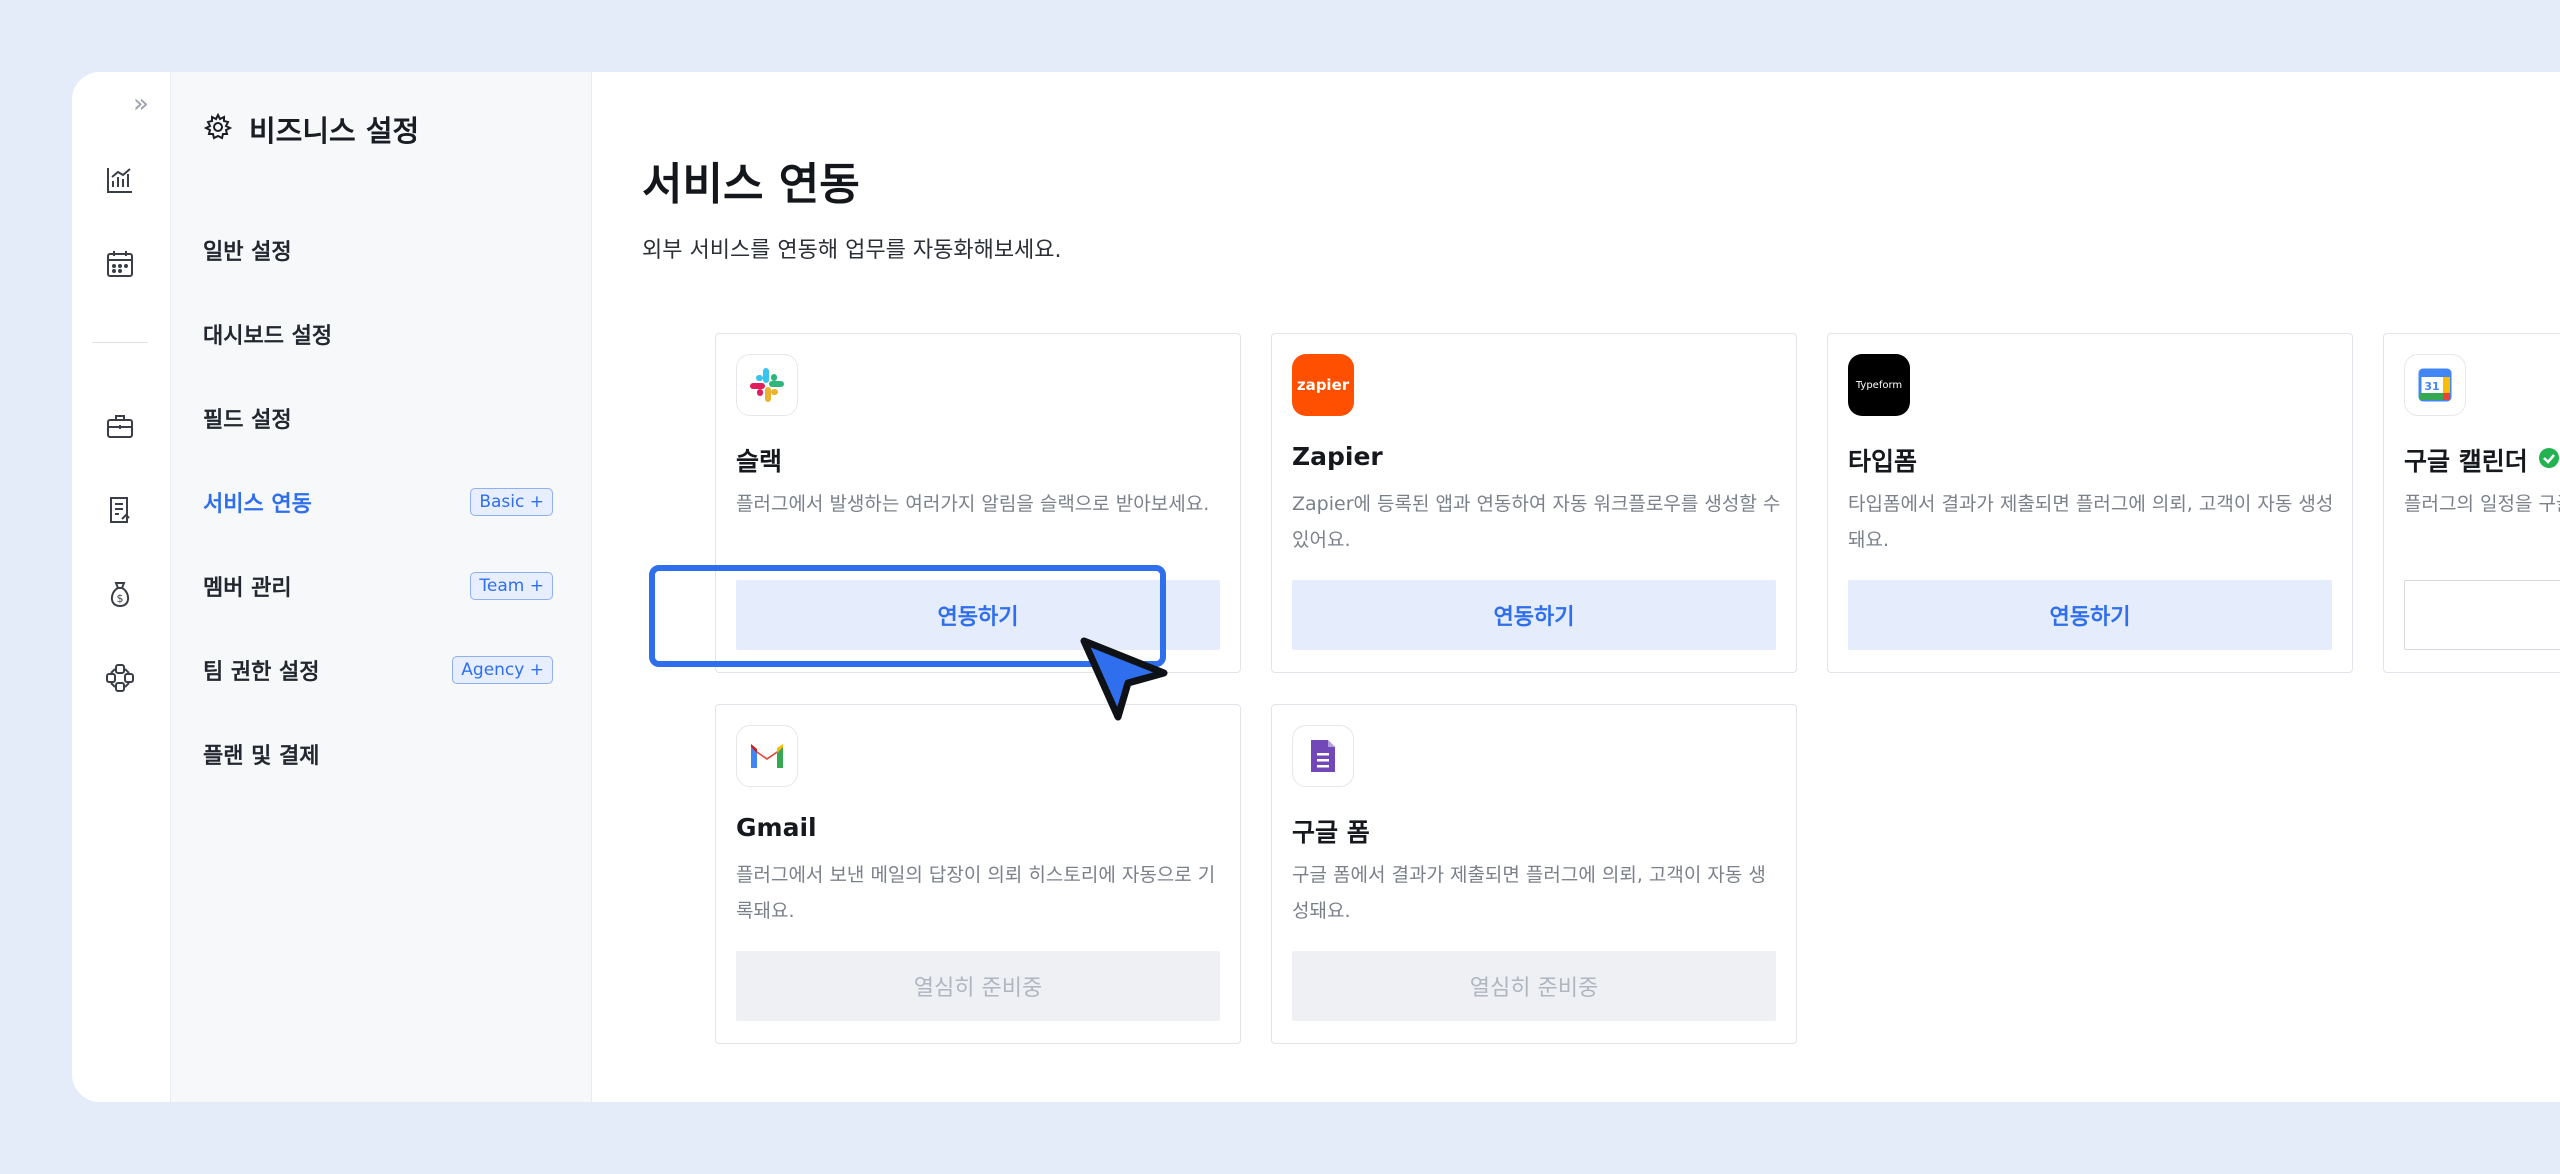  I want to click on money-bag-icon: $, so click(120, 594).